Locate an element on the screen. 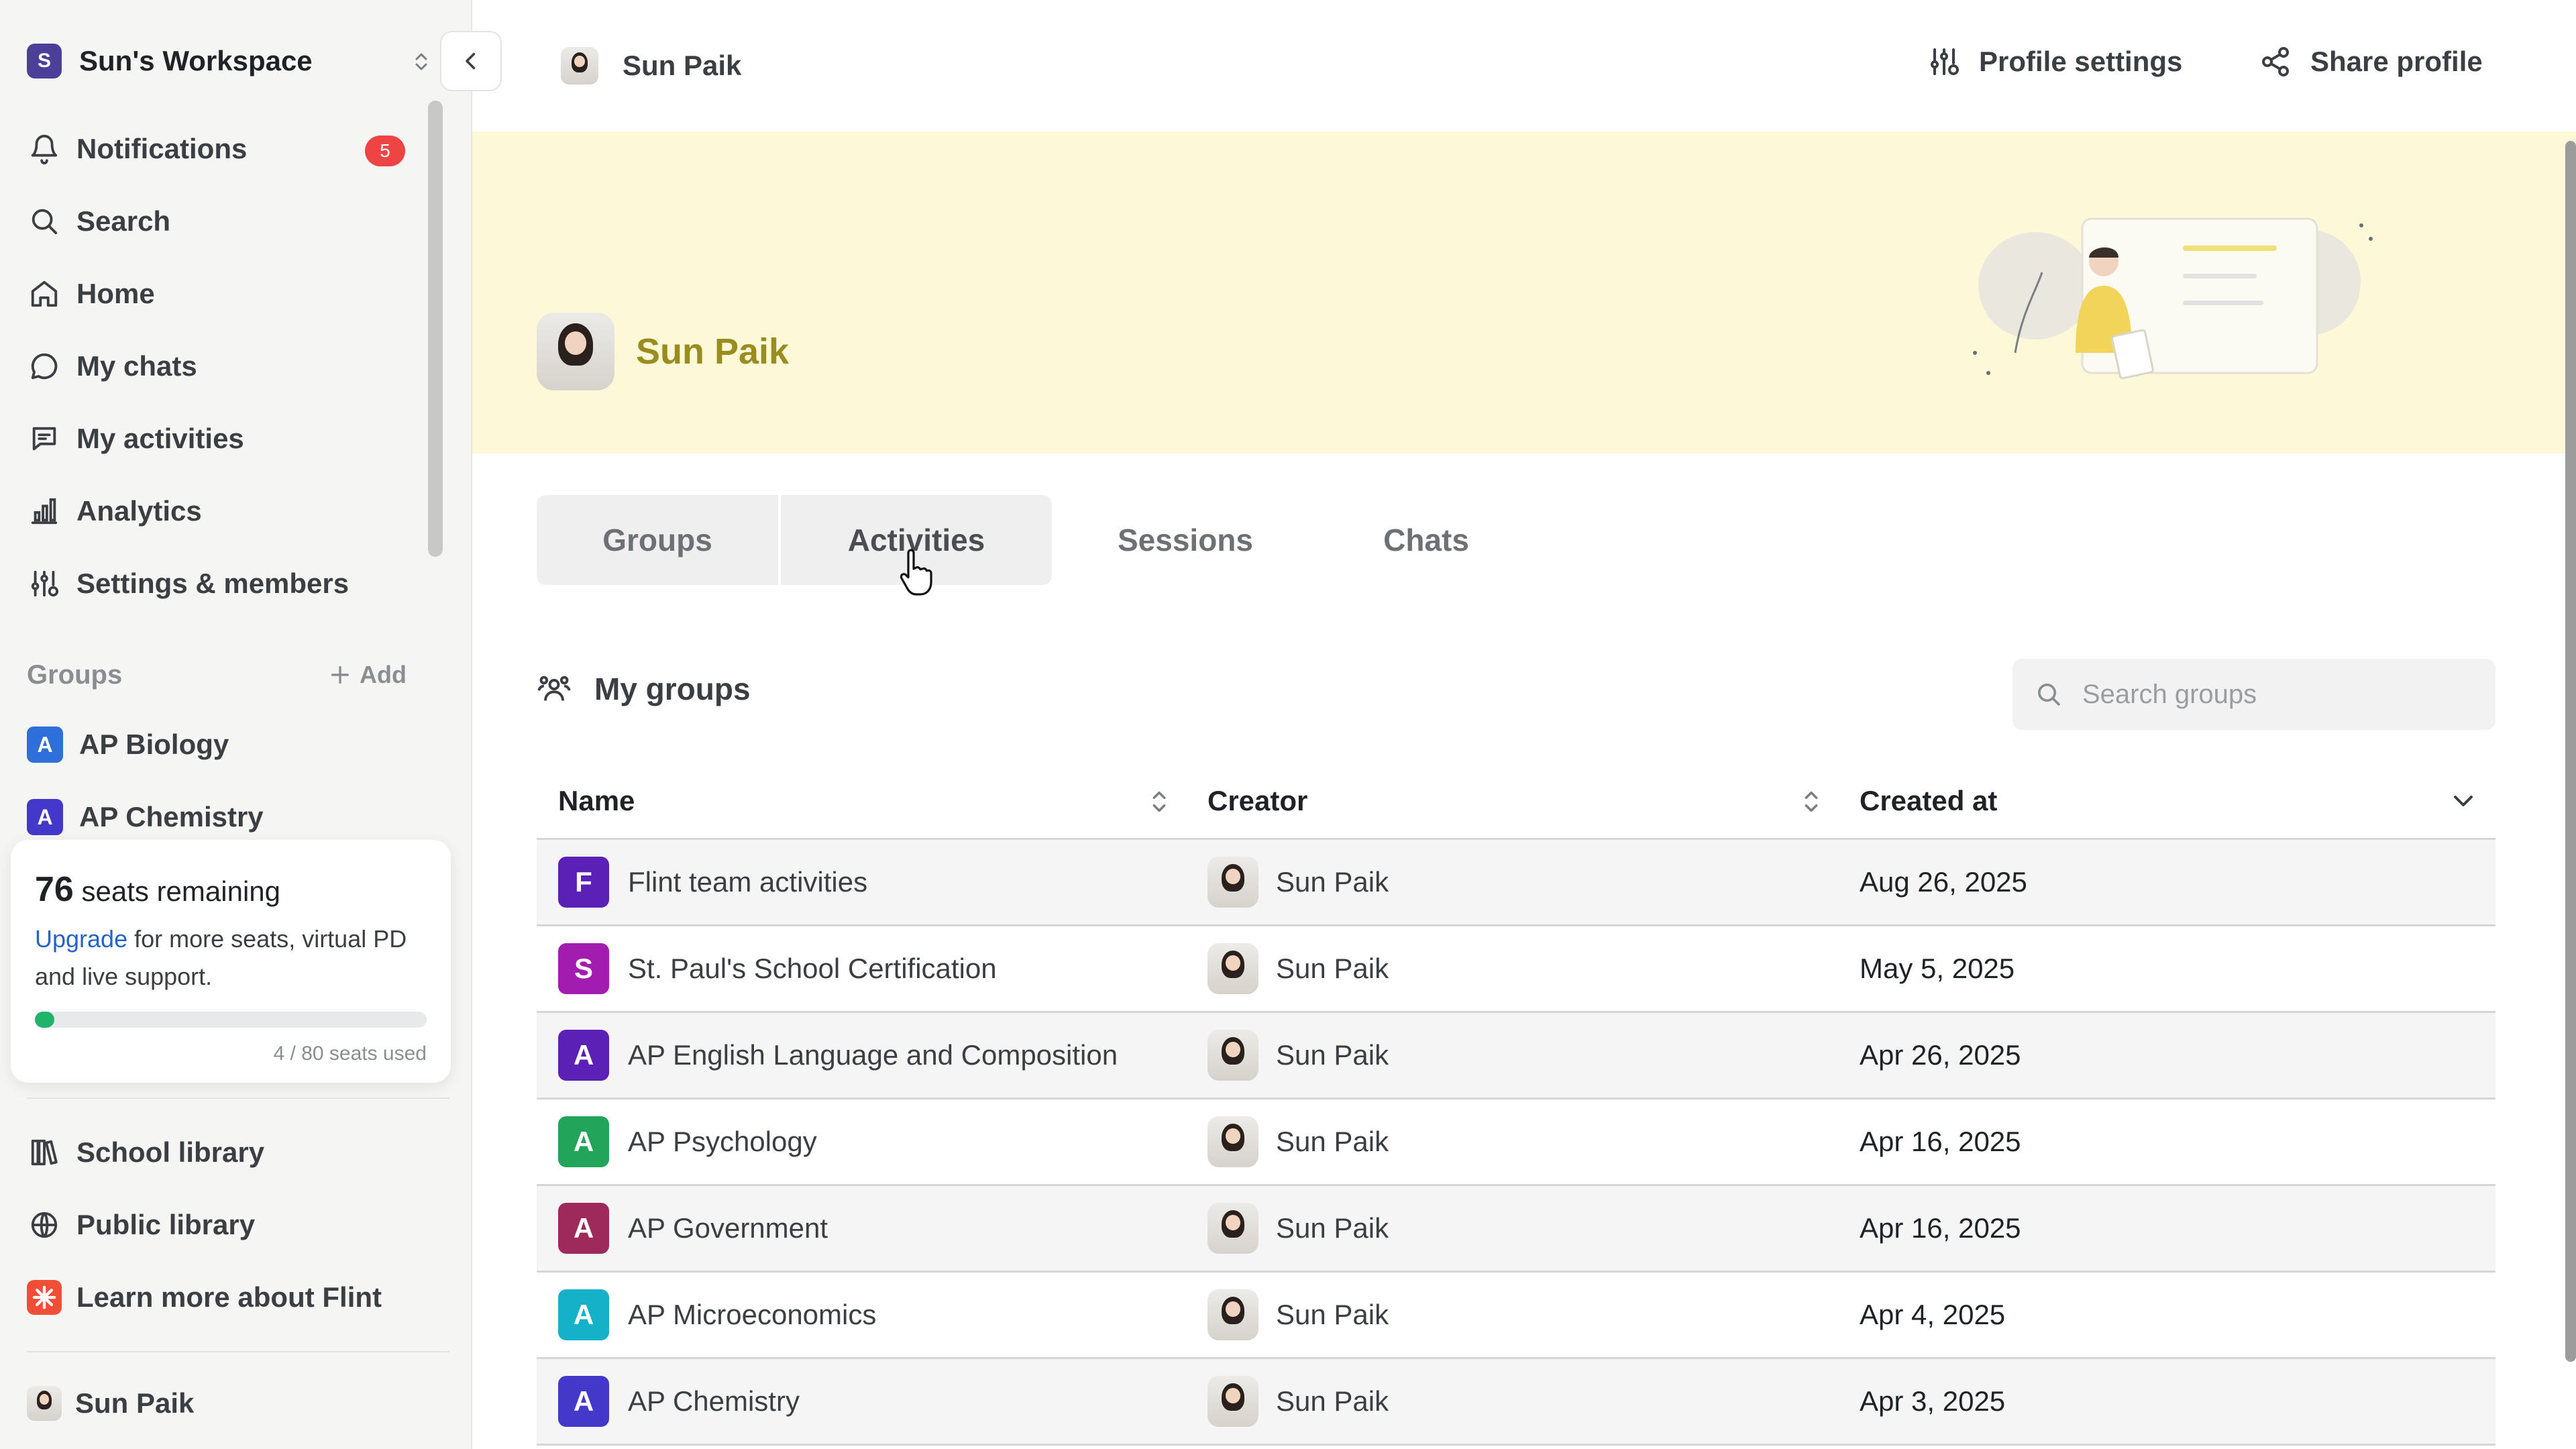 Image resolution: width=2576 pixels, height=1449 pixels. seats-progress-fill is located at coordinates (45, 1020).